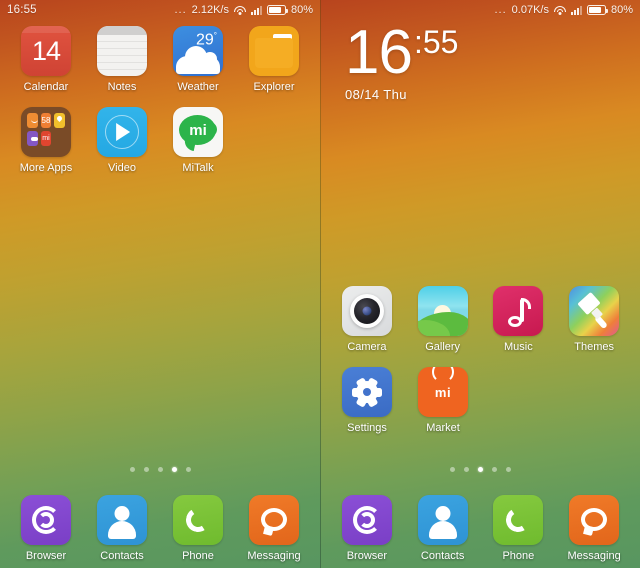 The height and width of the screenshot is (568, 640). I want to click on mini-icon-badge: 58, so click(46, 120).